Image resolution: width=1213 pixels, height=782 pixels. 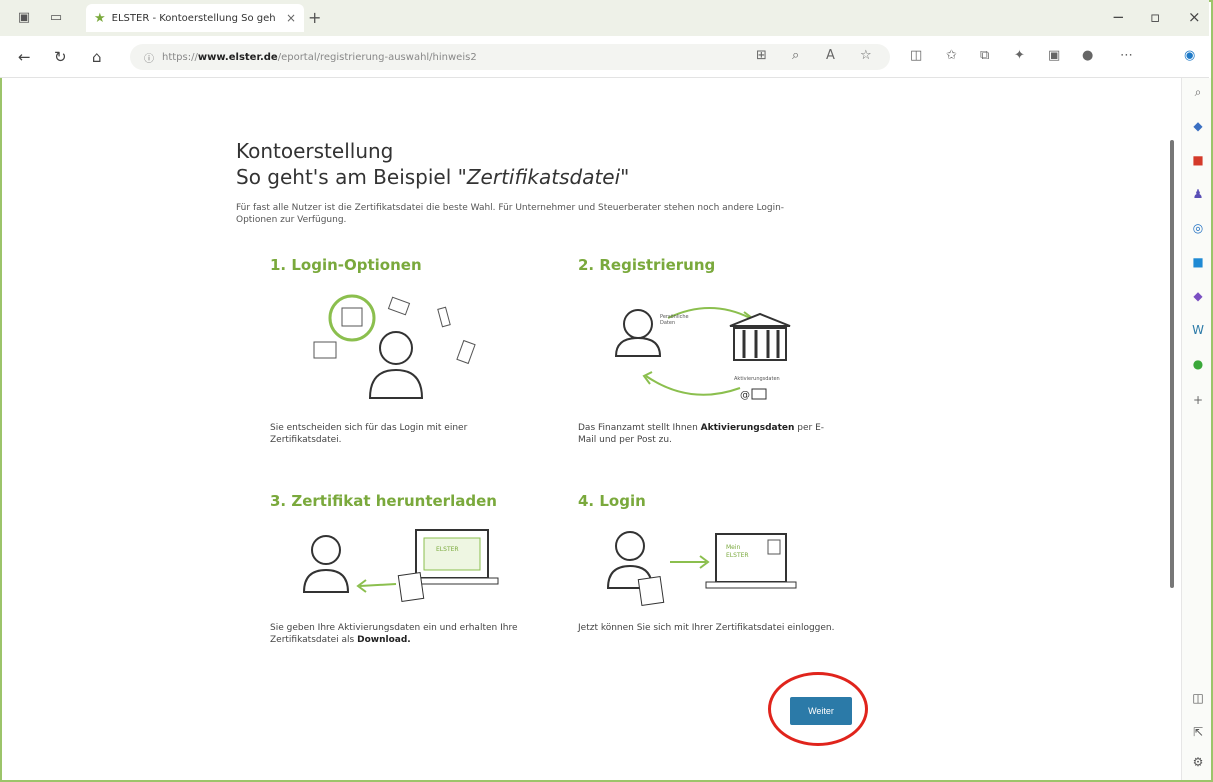 What do you see at coordinates (1198, 732) in the screenshot?
I see `external-link-icon: ⇱` at bounding box center [1198, 732].